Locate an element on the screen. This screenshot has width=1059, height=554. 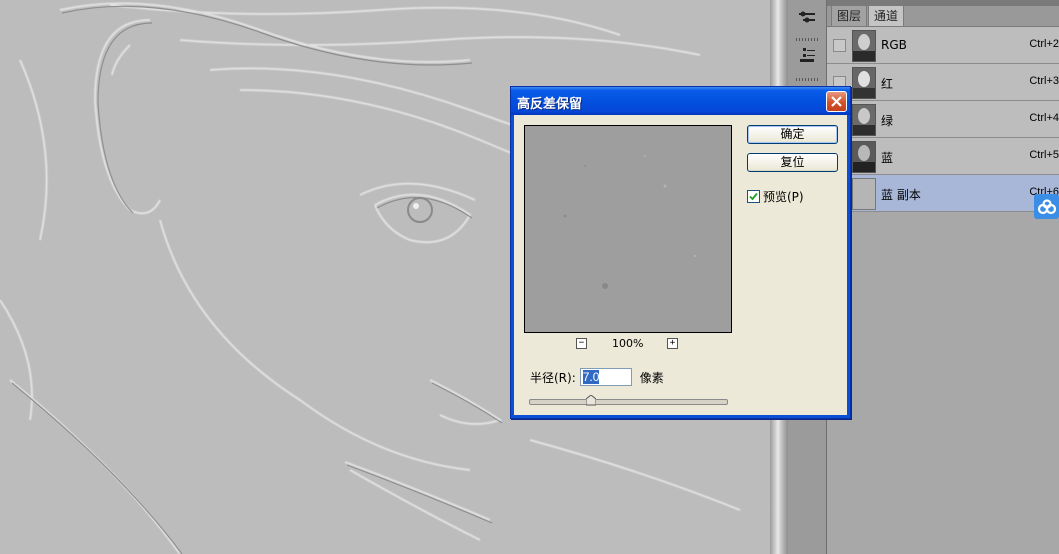
channel-row: 红 Ctrl+3 is located at coordinates (943, 82).